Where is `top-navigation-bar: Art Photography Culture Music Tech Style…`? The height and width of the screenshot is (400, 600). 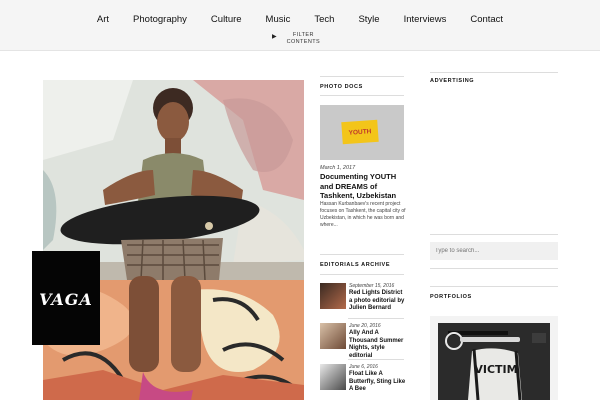 top-navigation-bar: Art Photography Culture Music Tech Style… is located at coordinates (300, 25).